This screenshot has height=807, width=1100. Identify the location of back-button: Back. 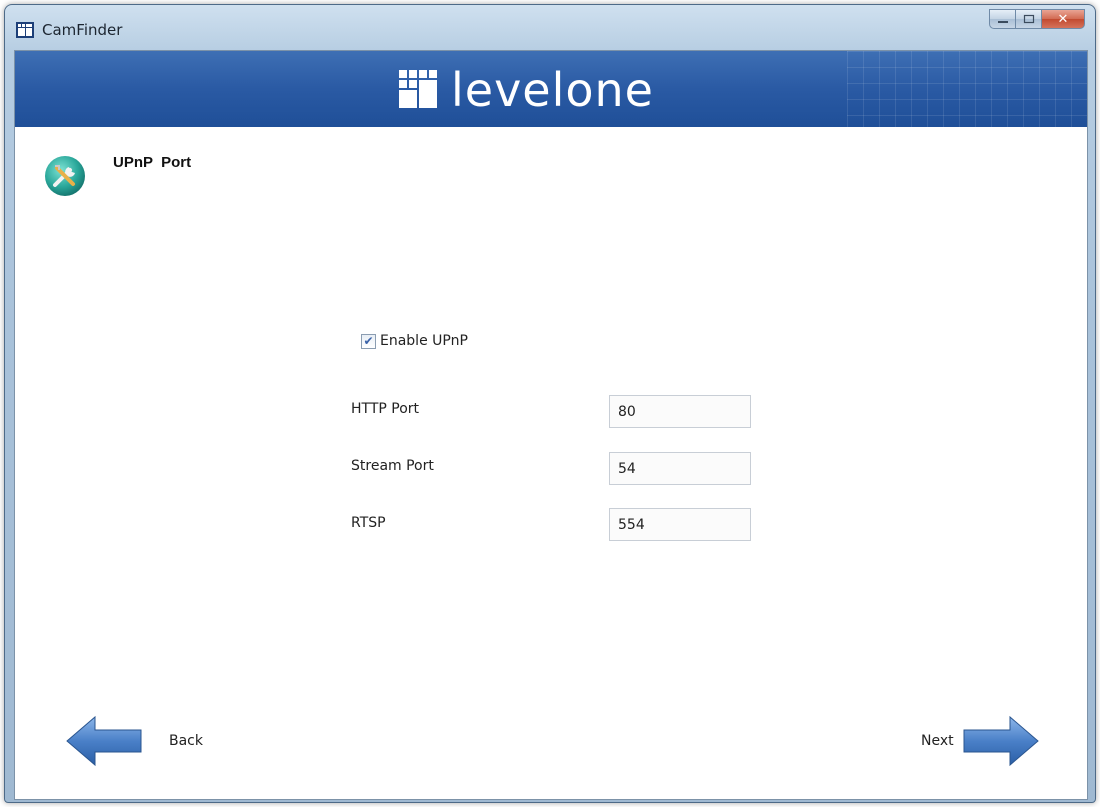
(134, 741).